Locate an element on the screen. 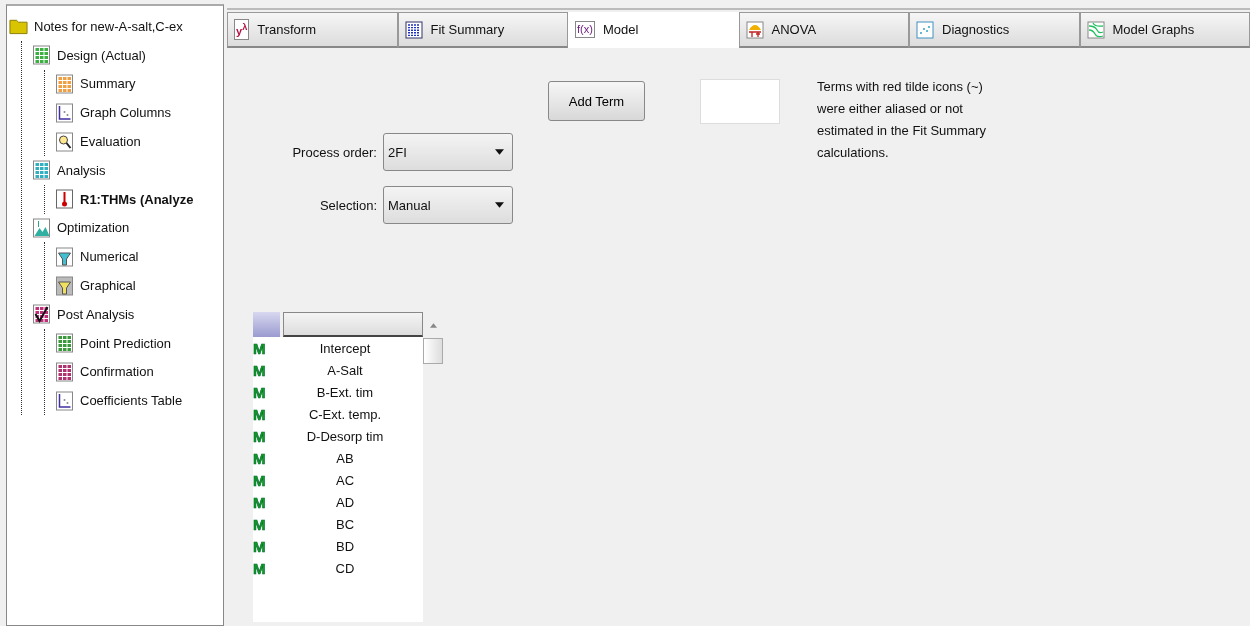  term-name: AB is located at coordinates (345, 458).